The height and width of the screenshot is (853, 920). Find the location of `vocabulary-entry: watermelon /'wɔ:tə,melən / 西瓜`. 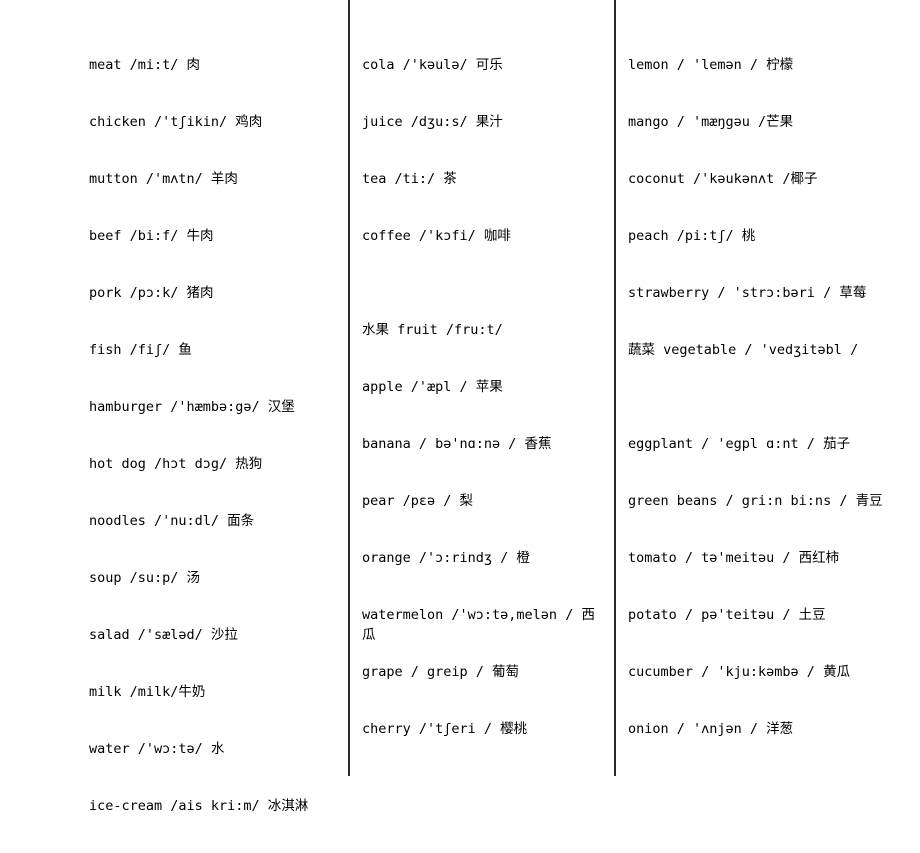

vocabulary-entry: watermelon /'wɔ:tə,melən / 西瓜 is located at coordinates (478, 625).